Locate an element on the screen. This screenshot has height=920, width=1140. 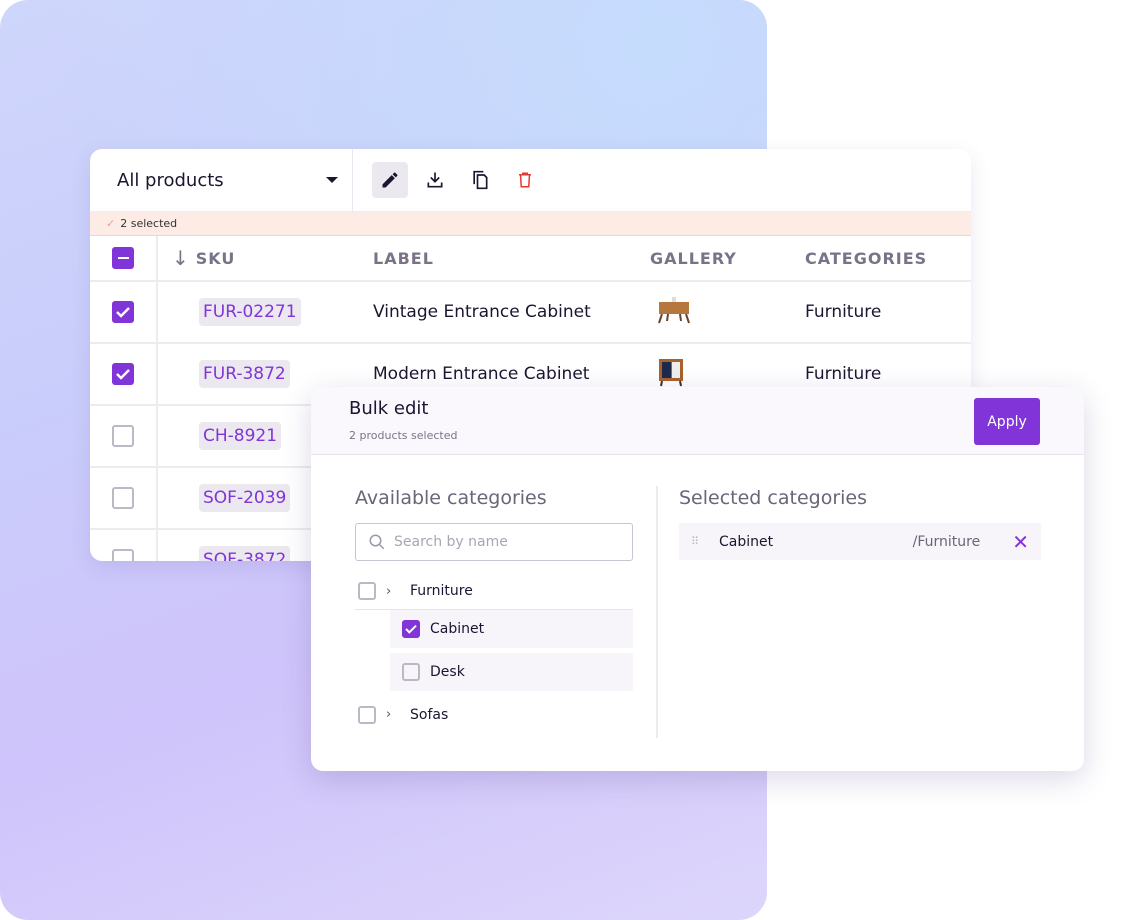
tree-item: Cabinet is located at coordinates (511, 629).